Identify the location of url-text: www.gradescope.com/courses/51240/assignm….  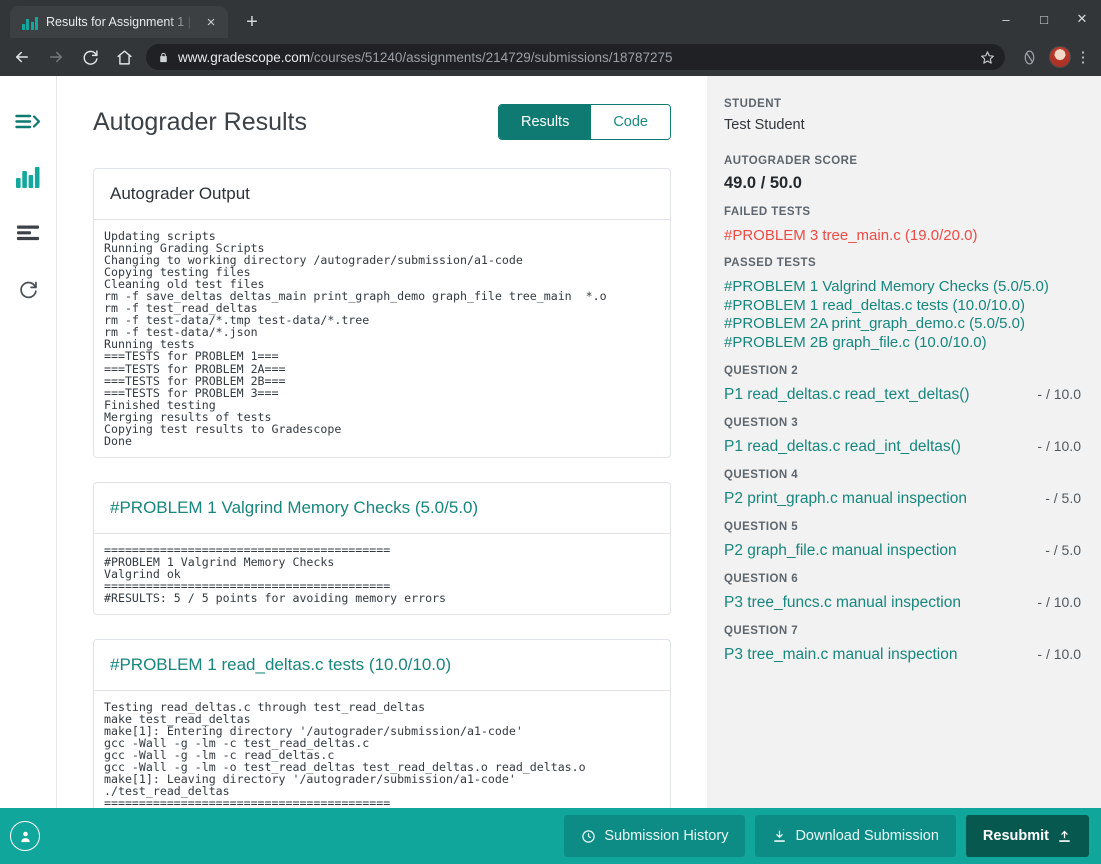
(574, 57).